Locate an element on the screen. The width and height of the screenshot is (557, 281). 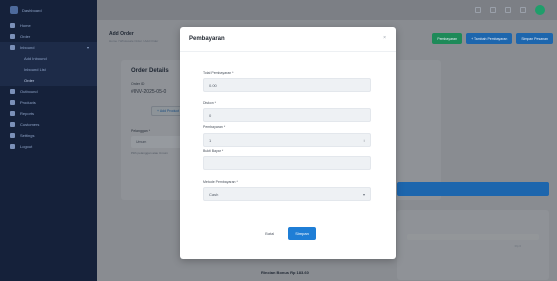
sidebar-item-label: Reports is located at coordinates (27, 113).